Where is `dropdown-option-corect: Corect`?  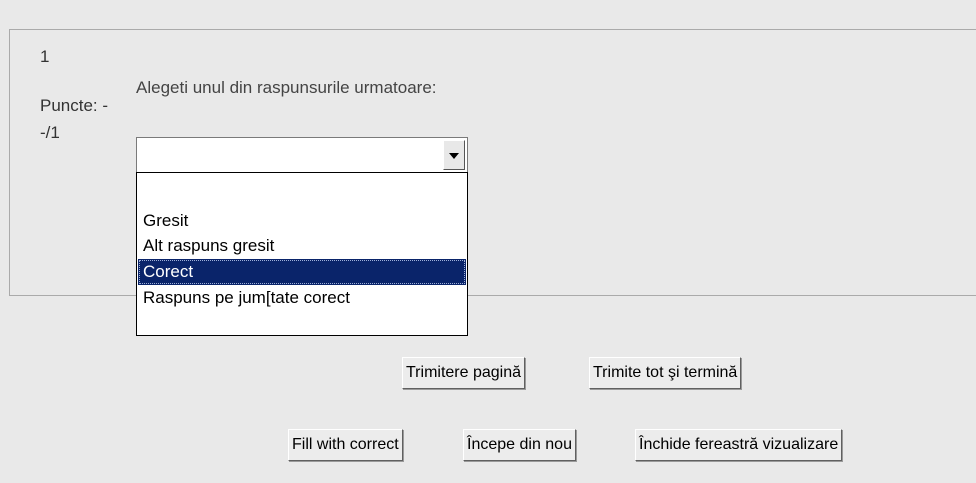 dropdown-option-corect: Corect is located at coordinates (302, 272).